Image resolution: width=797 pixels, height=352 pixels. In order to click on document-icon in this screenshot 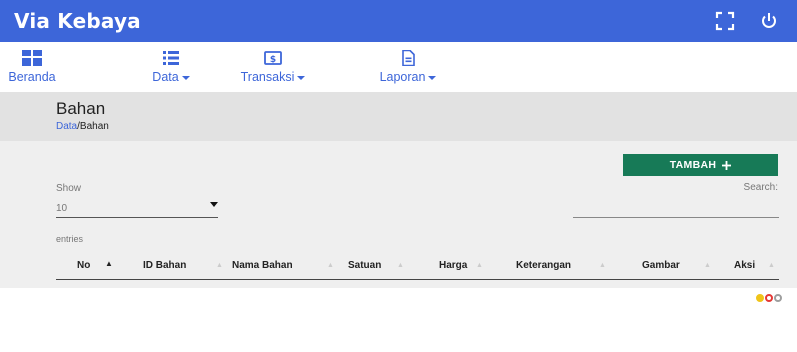, I will do `click(408, 58)`.